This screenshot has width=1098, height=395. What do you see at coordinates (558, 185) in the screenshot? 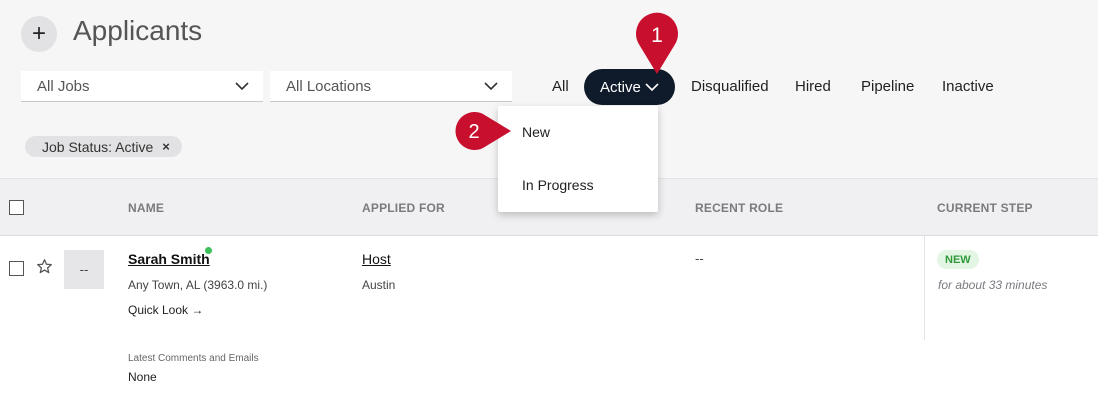
I see `menu-item-in-progress: In Progress` at bounding box center [558, 185].